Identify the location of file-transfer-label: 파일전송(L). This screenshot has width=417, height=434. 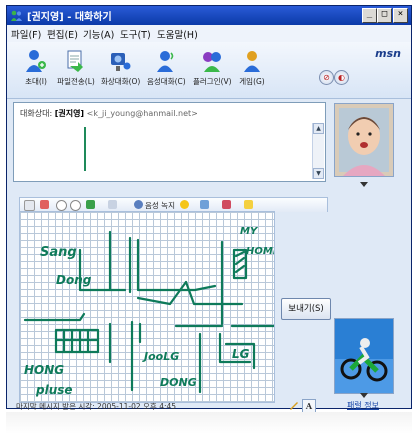
(76, 81).